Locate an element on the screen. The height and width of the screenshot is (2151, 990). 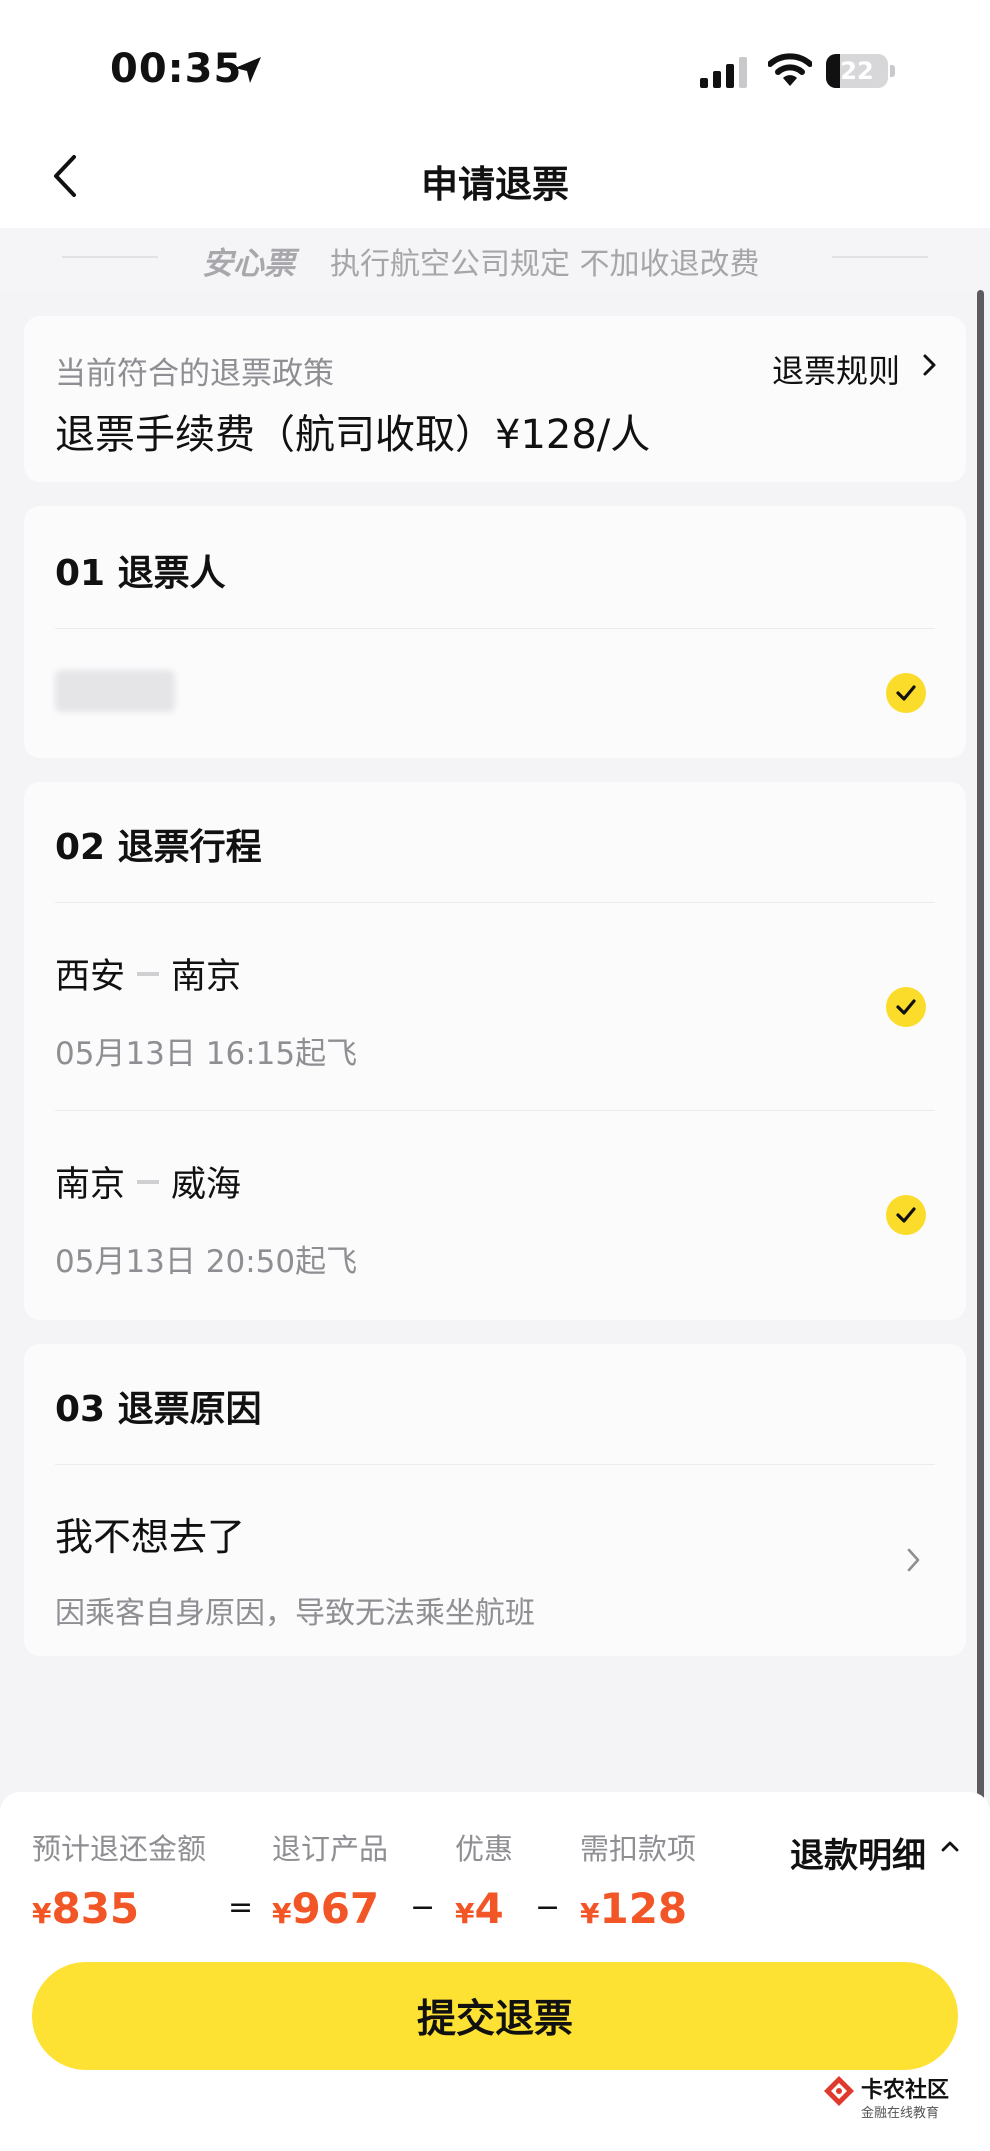
amount-discount: ¥4 is located at coordinates (479, 1908).